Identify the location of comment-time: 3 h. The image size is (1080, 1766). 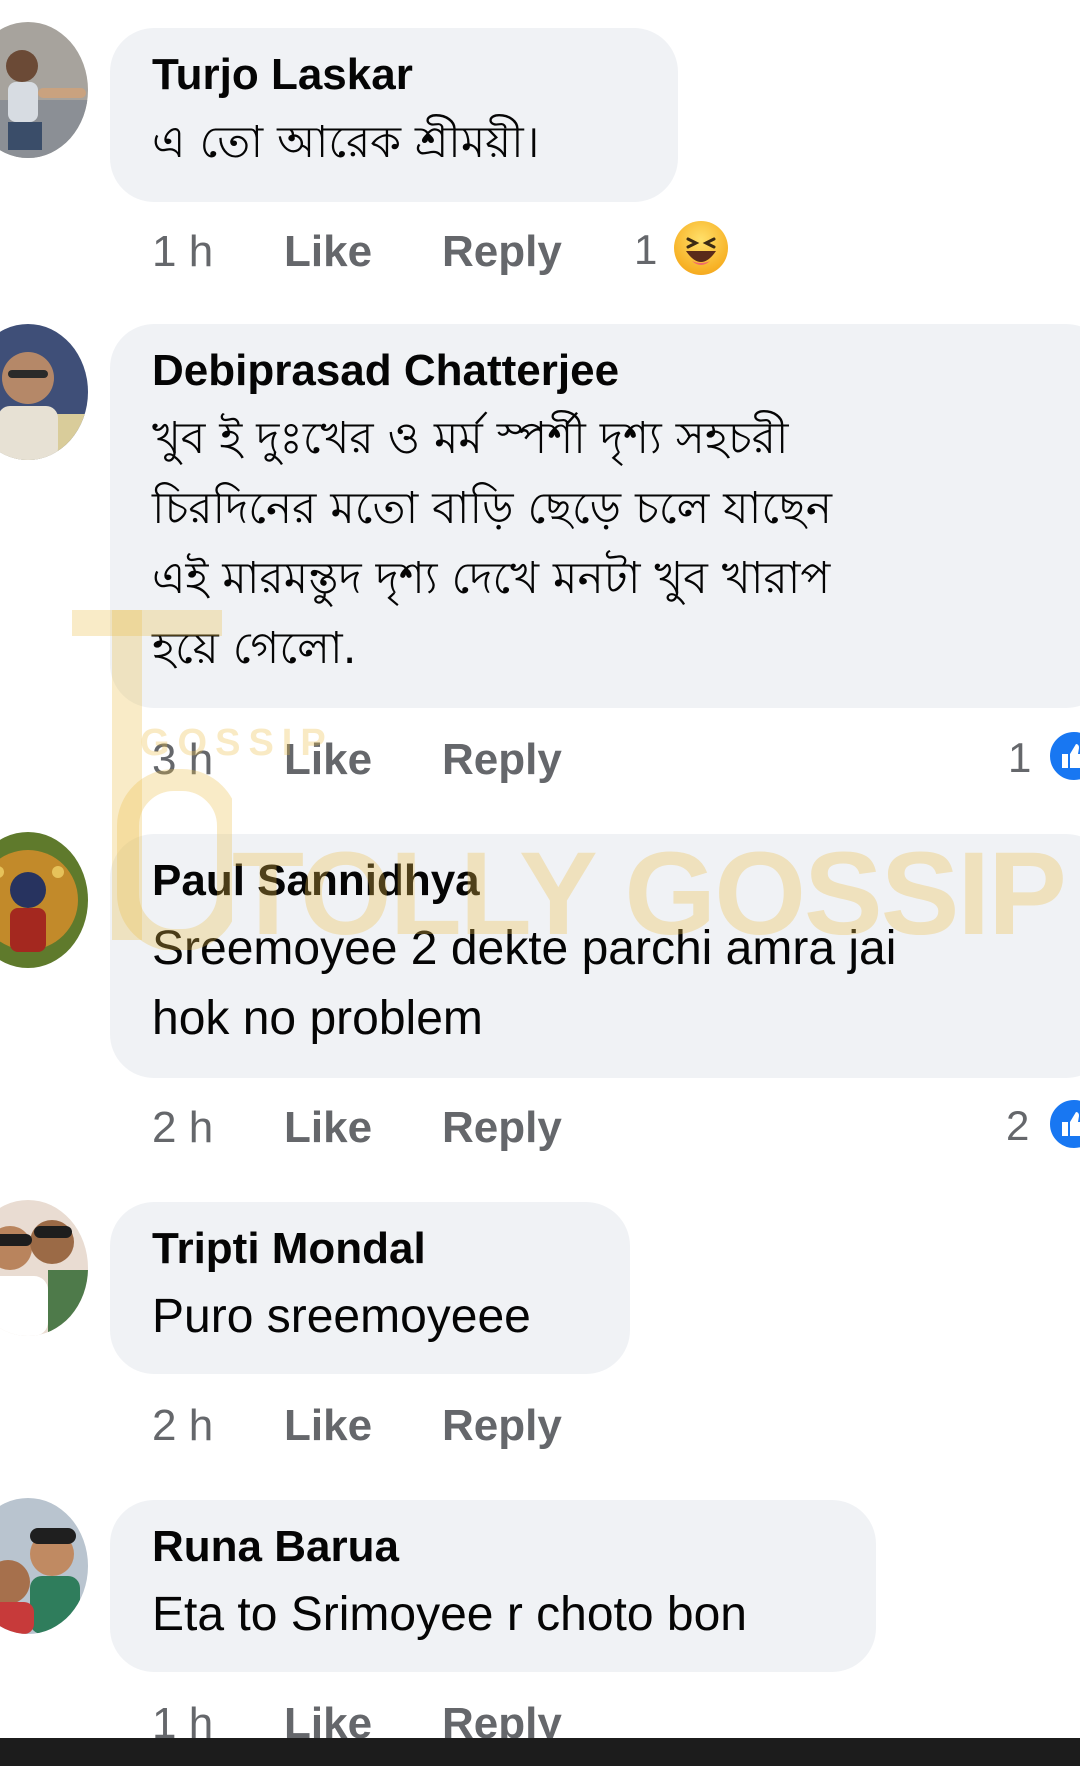
(182, 760).